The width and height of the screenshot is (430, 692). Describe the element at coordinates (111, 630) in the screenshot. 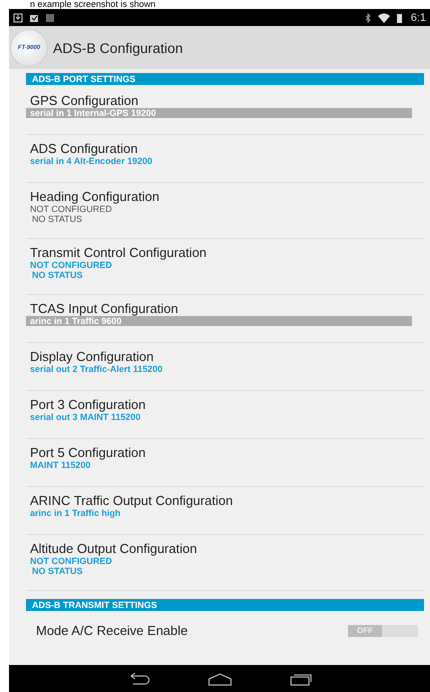

I see `setting-title: Mode A/C Receive Enable` at that location.